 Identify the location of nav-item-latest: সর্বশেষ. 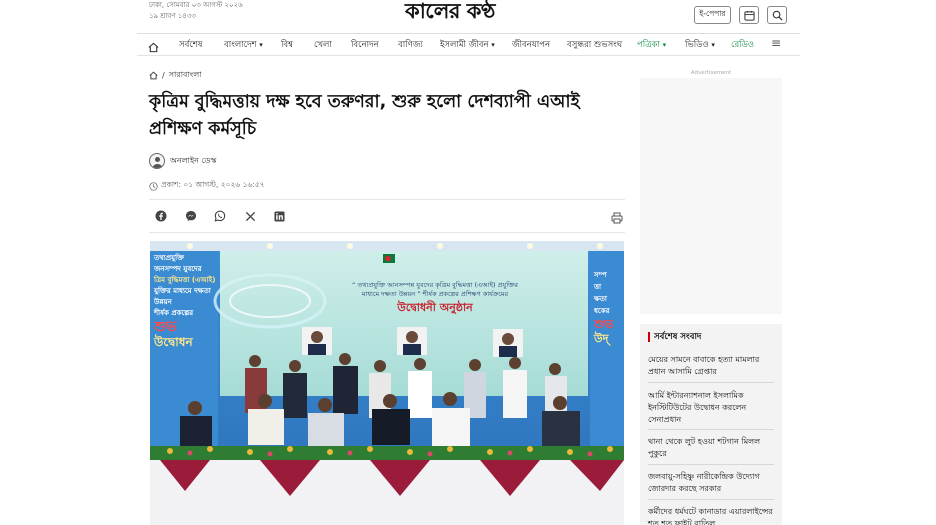
(190, 45).